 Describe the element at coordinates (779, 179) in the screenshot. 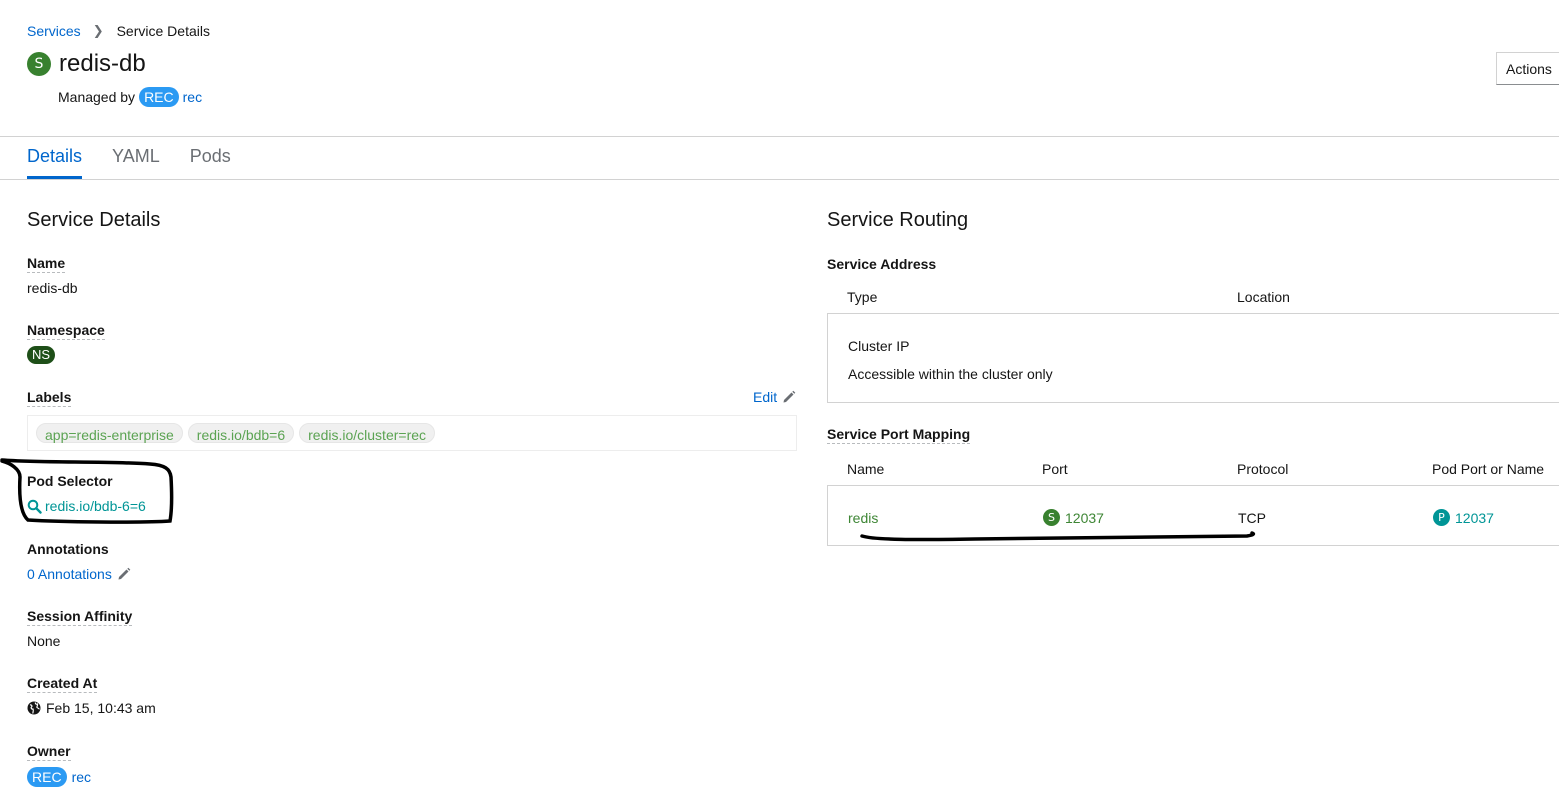

I see `tabs-divider` at that location.